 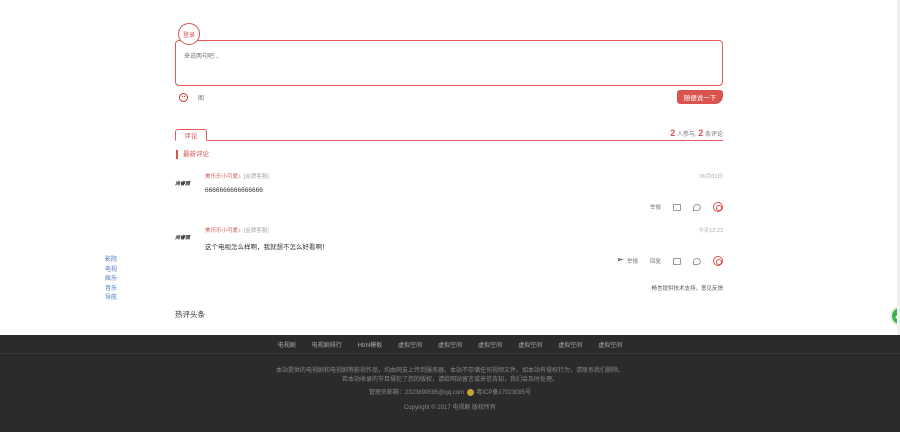 I want to click on footer-link: 电视剧排行, so click(x=327, y=344).